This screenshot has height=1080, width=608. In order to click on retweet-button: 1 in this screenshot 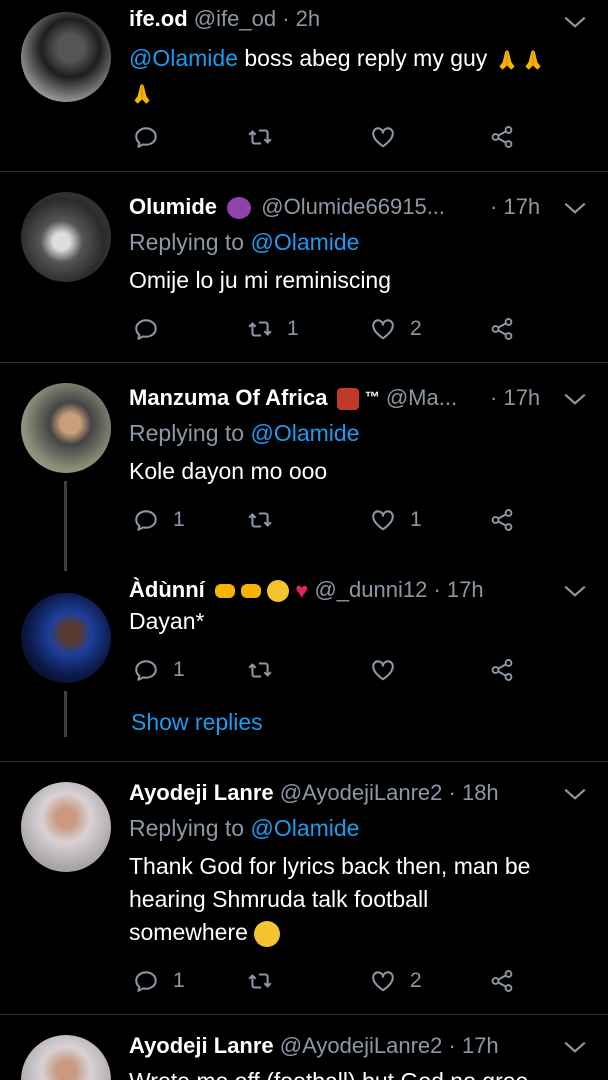, I will do `click(273, 329)`.